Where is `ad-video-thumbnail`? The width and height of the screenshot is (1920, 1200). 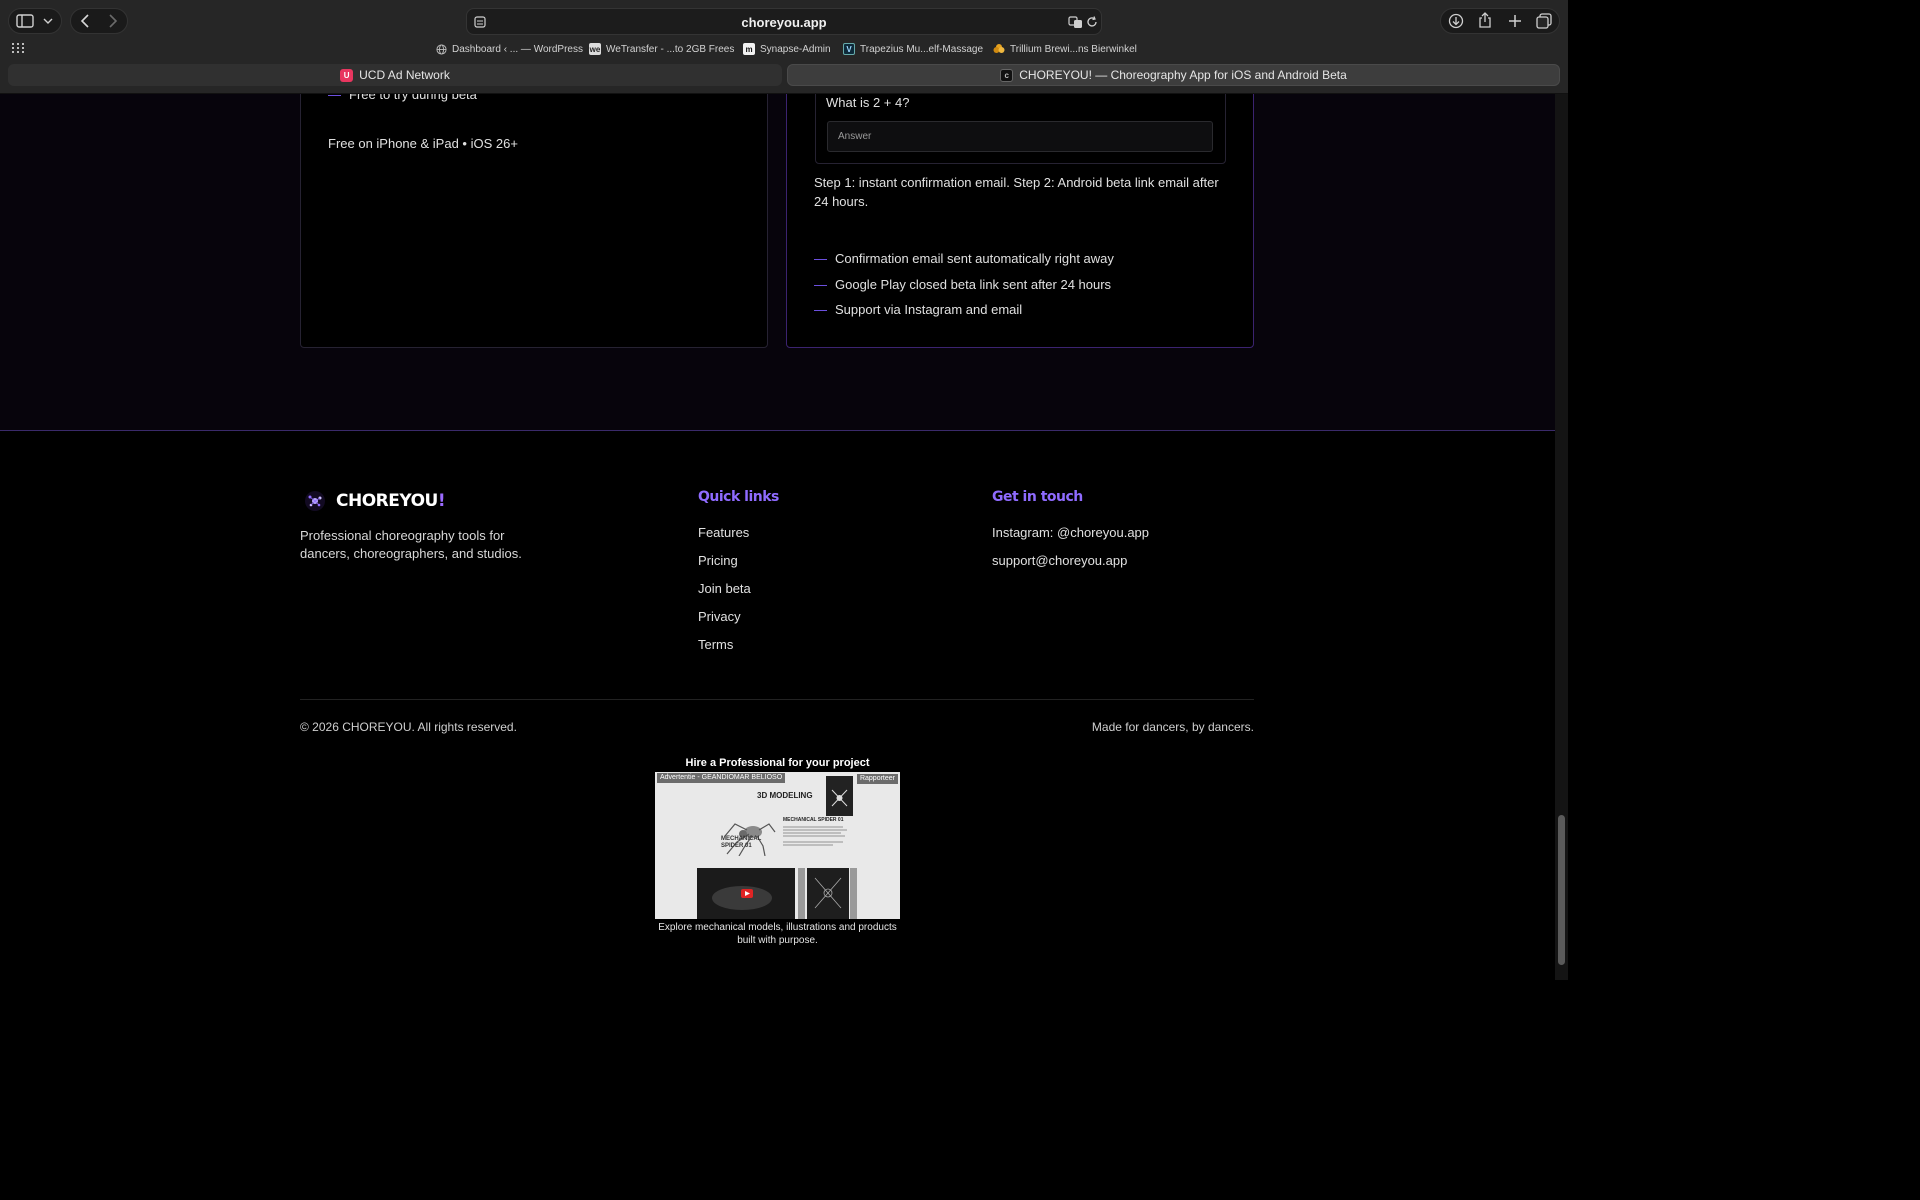 ad-video-thumbnail is located at coordinates (746, 893).